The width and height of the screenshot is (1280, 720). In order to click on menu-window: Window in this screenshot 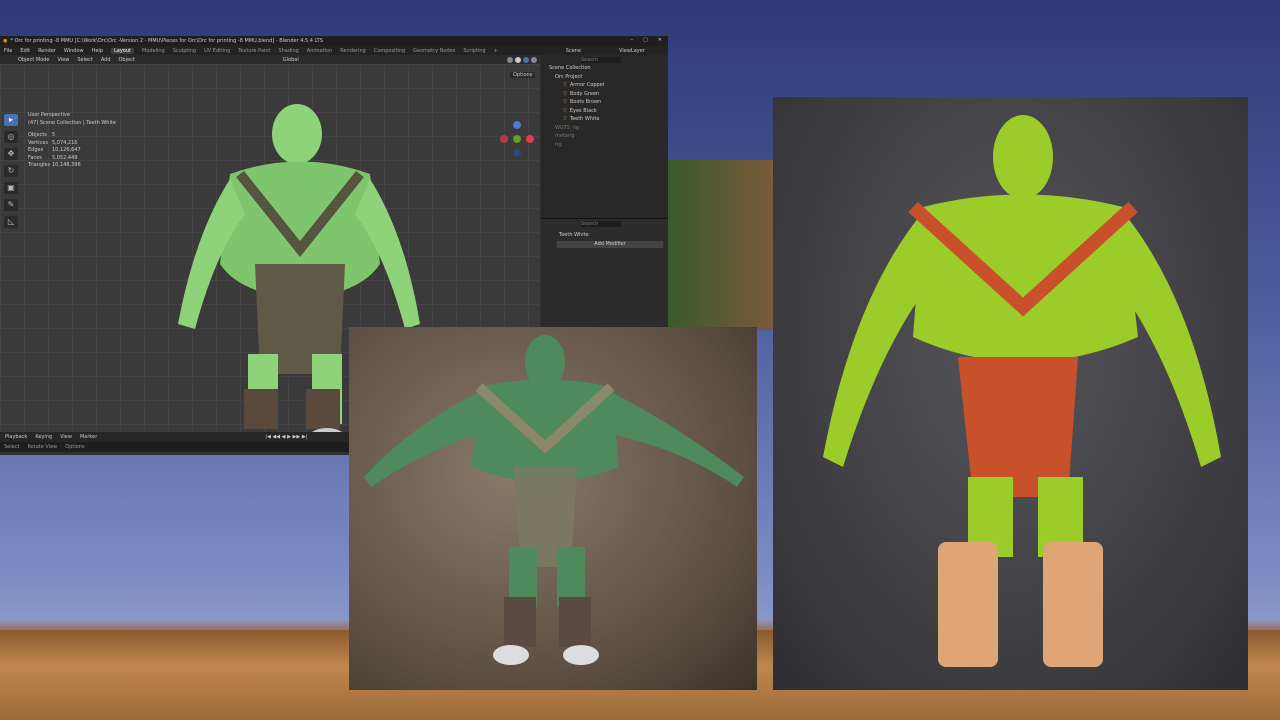, I will do `click(74, 51)`.